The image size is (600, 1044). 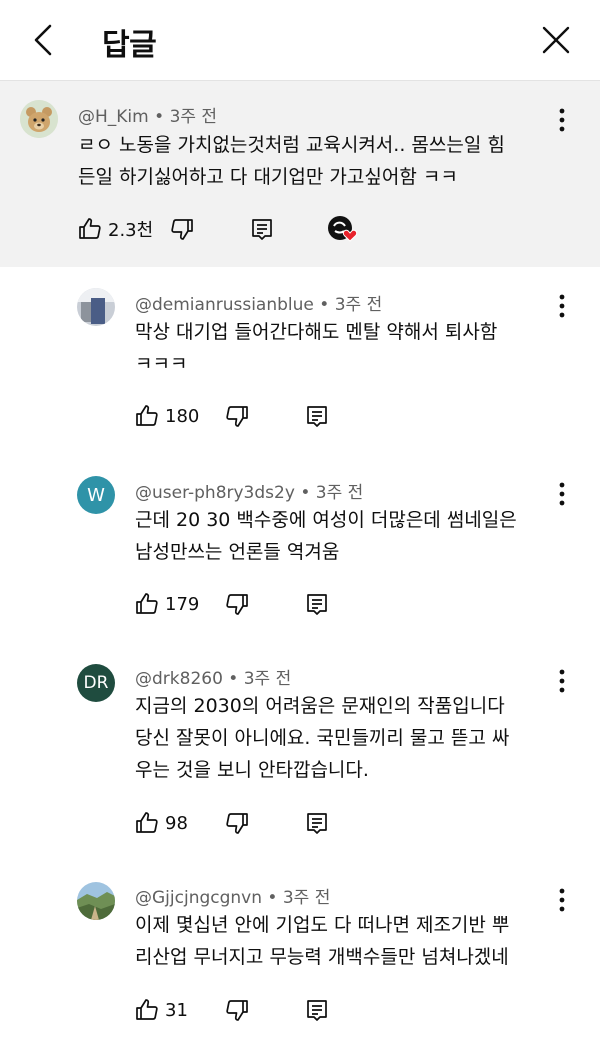 I want to click on avatar-initials: W, so click(x=96, y=495).